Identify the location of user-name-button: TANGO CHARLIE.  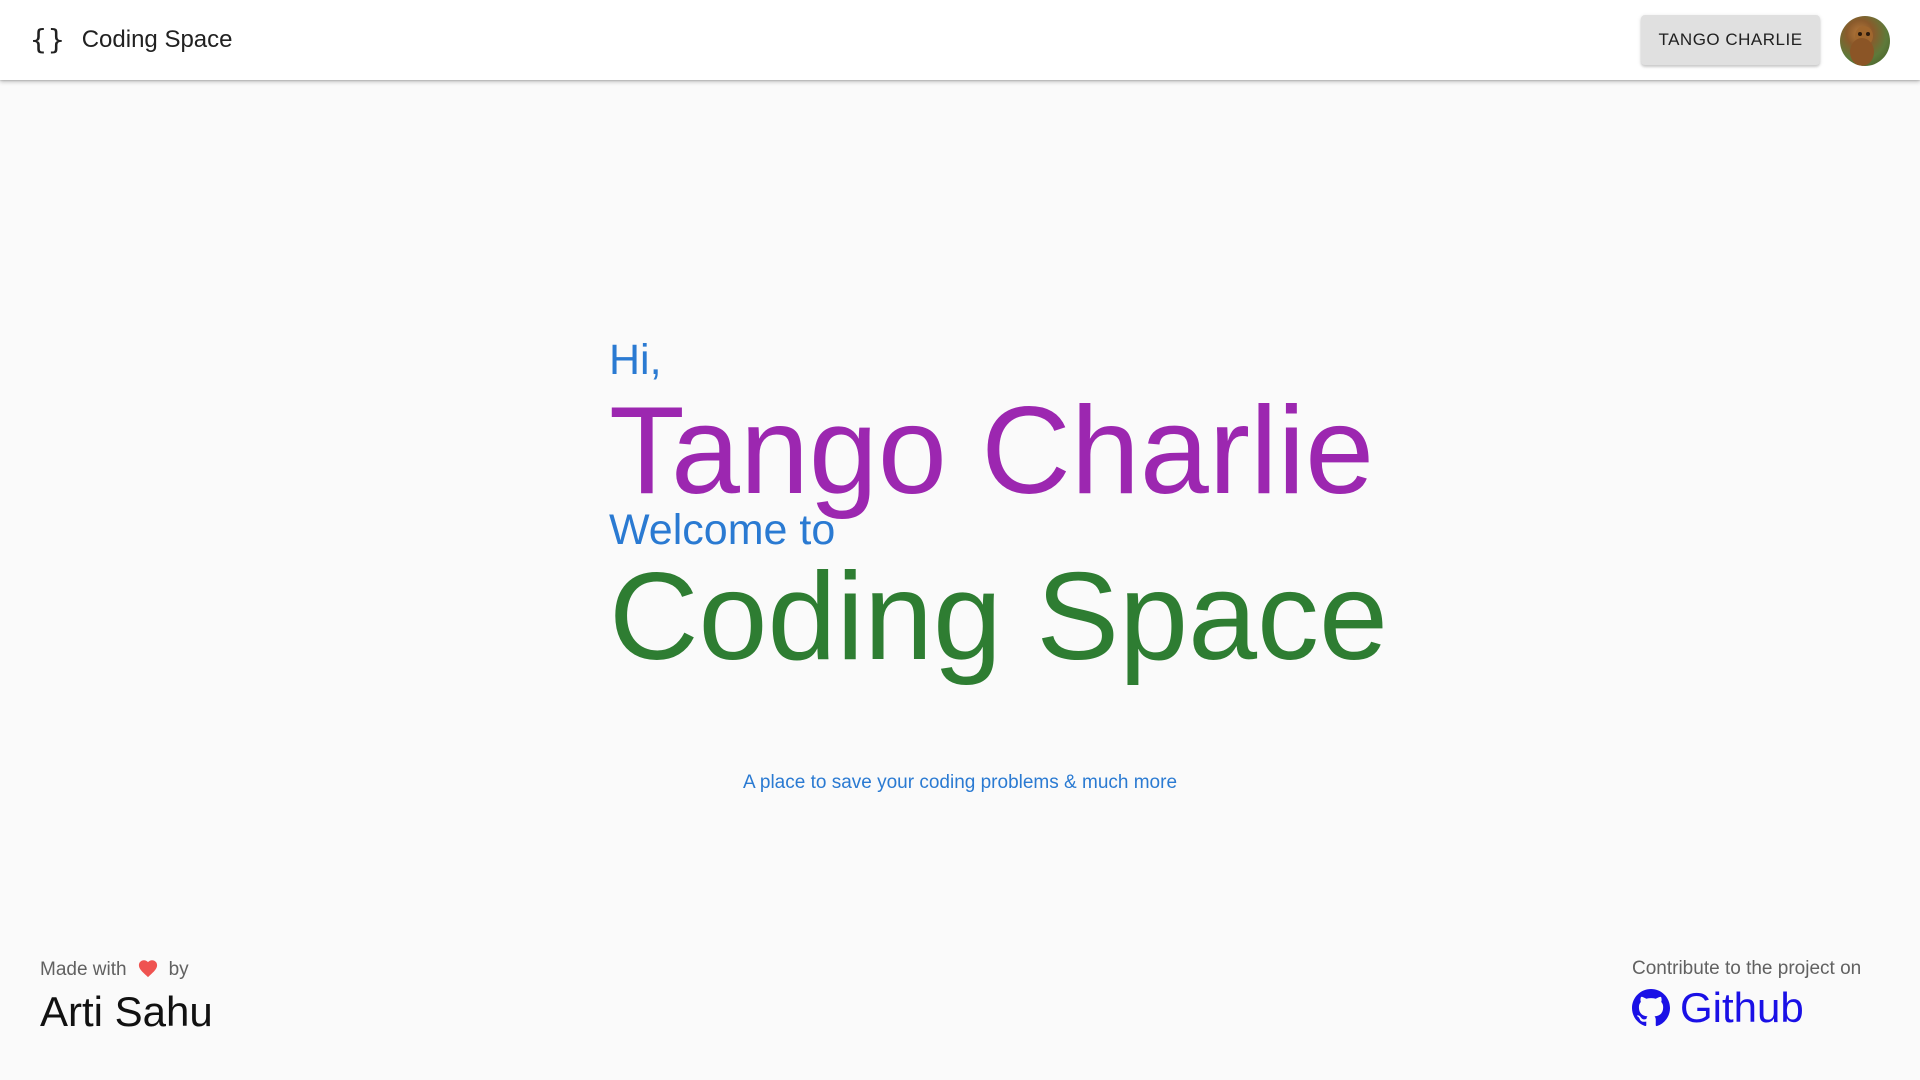
(1730, 40).